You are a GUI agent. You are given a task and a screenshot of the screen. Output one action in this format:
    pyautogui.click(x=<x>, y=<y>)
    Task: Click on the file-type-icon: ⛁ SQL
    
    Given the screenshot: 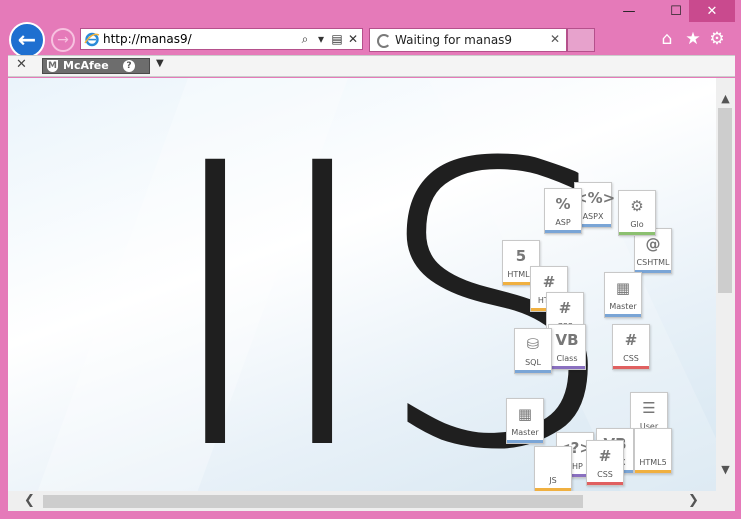 What is the action you would take?
    pyautogui.click(x=533, y=351)
    